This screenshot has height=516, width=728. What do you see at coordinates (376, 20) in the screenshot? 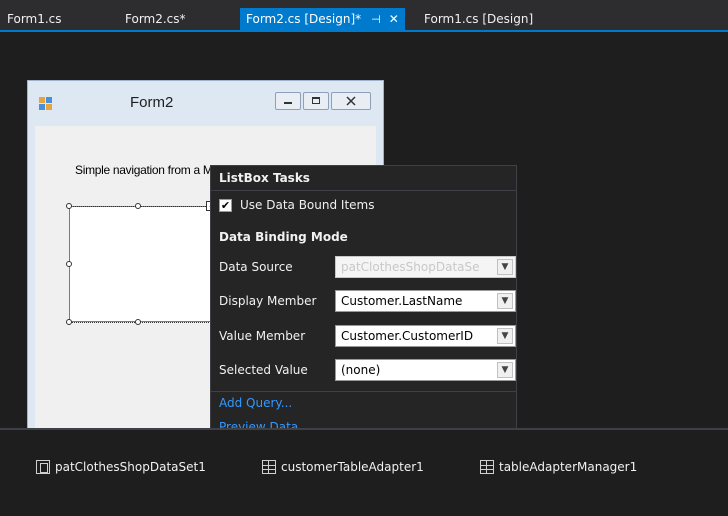
I see `pin-icon: ⊣` at bounding box center [376, 20].